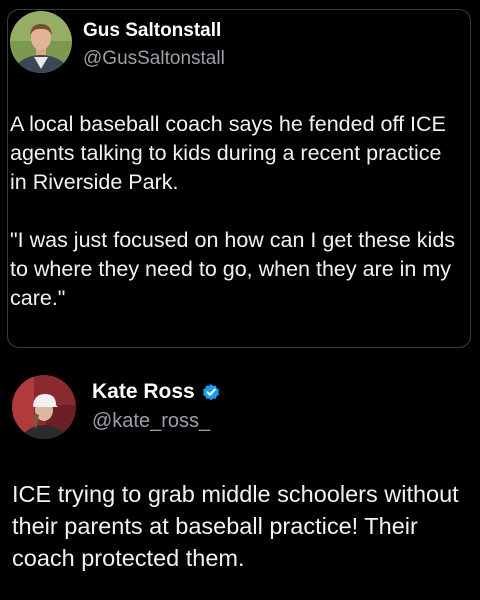  I want to click on gus-saltonstall-avatar, so click(41, 42).